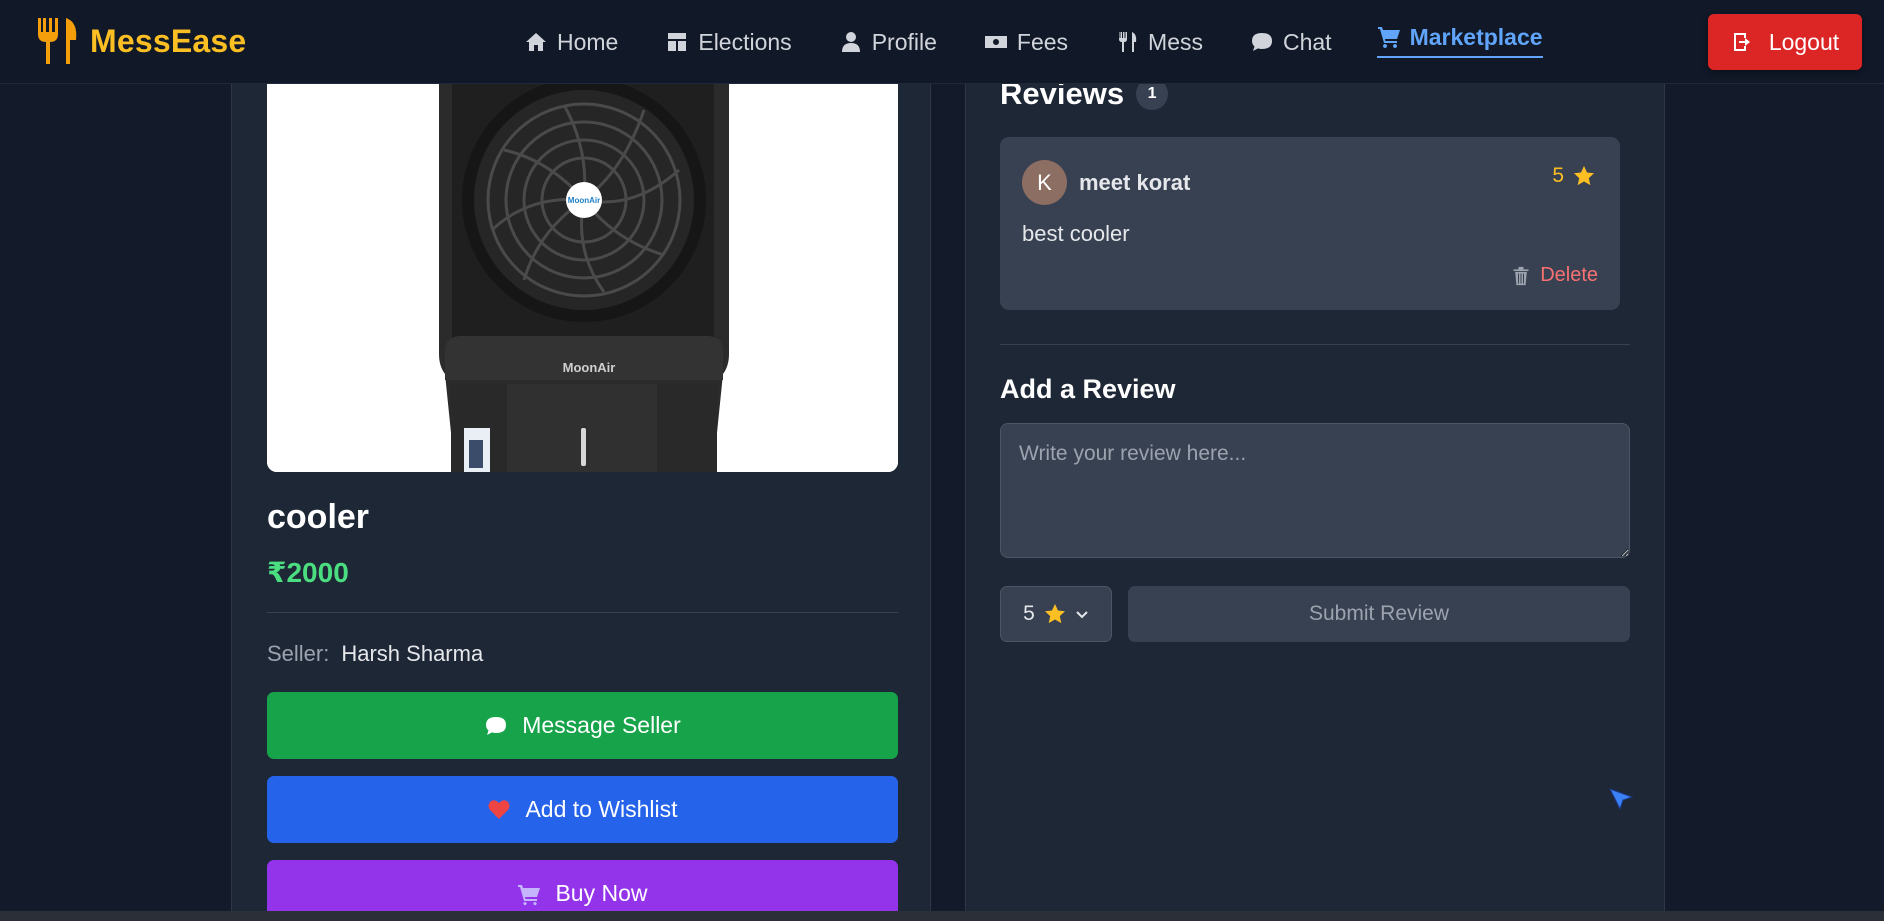 The height and width of the screenshot is (921, 1884). Describe the element at coordinates (1388, 37) in the screenshot. I see `cart-icon` at that location.